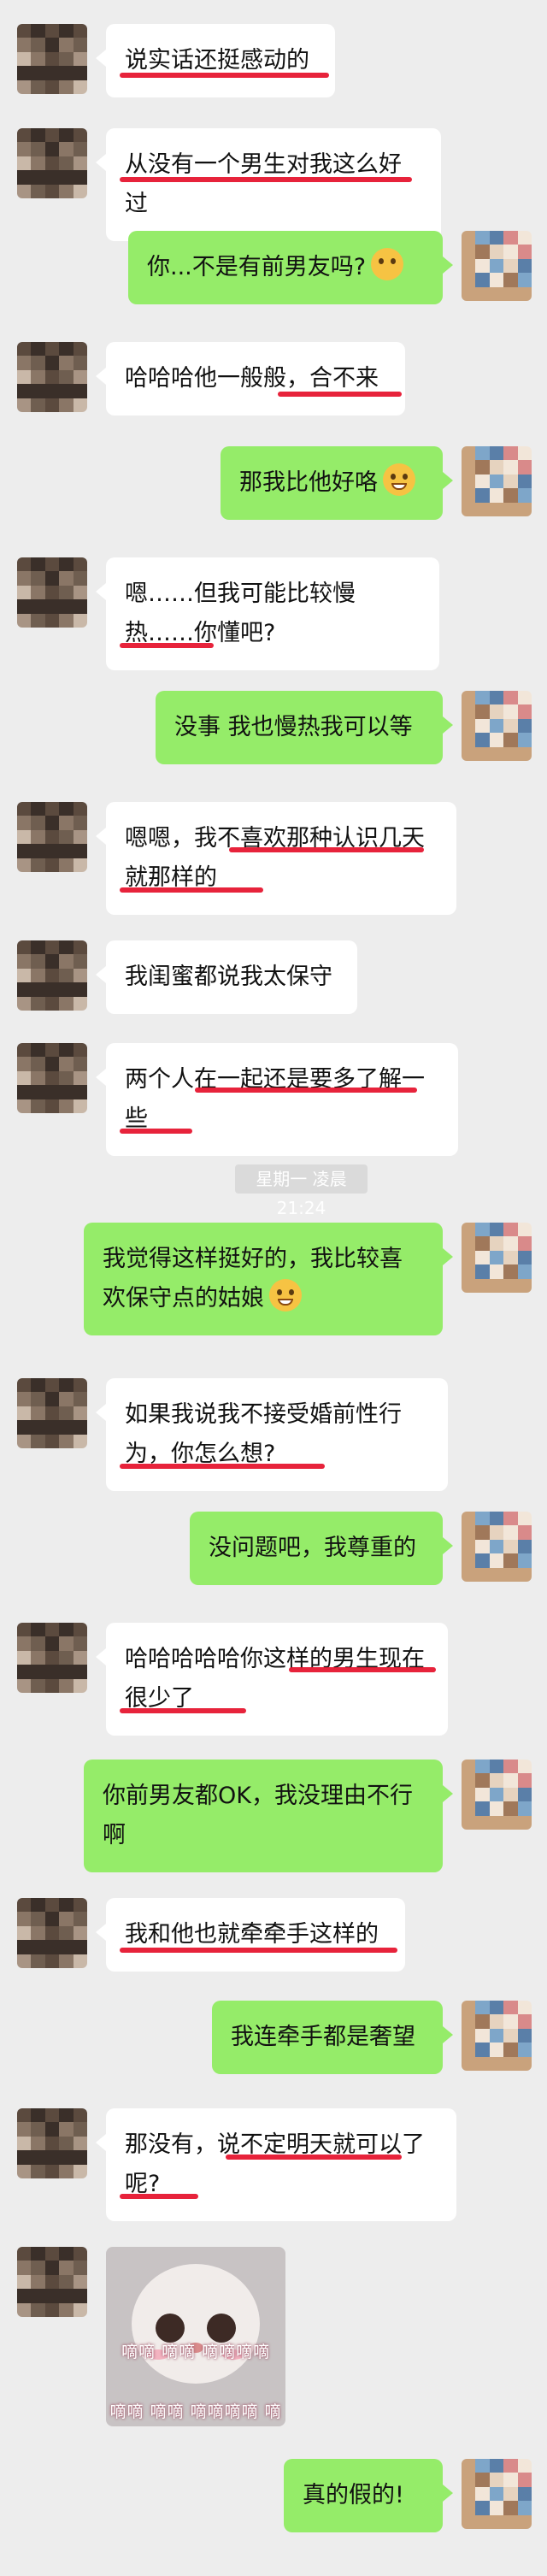 This screenshot has width=547, height=2576. Describe the element at coordinates (258, 1816) in the screenshot. I see `message-text: 你前男友都OK，我没理由不行啊` at that location.